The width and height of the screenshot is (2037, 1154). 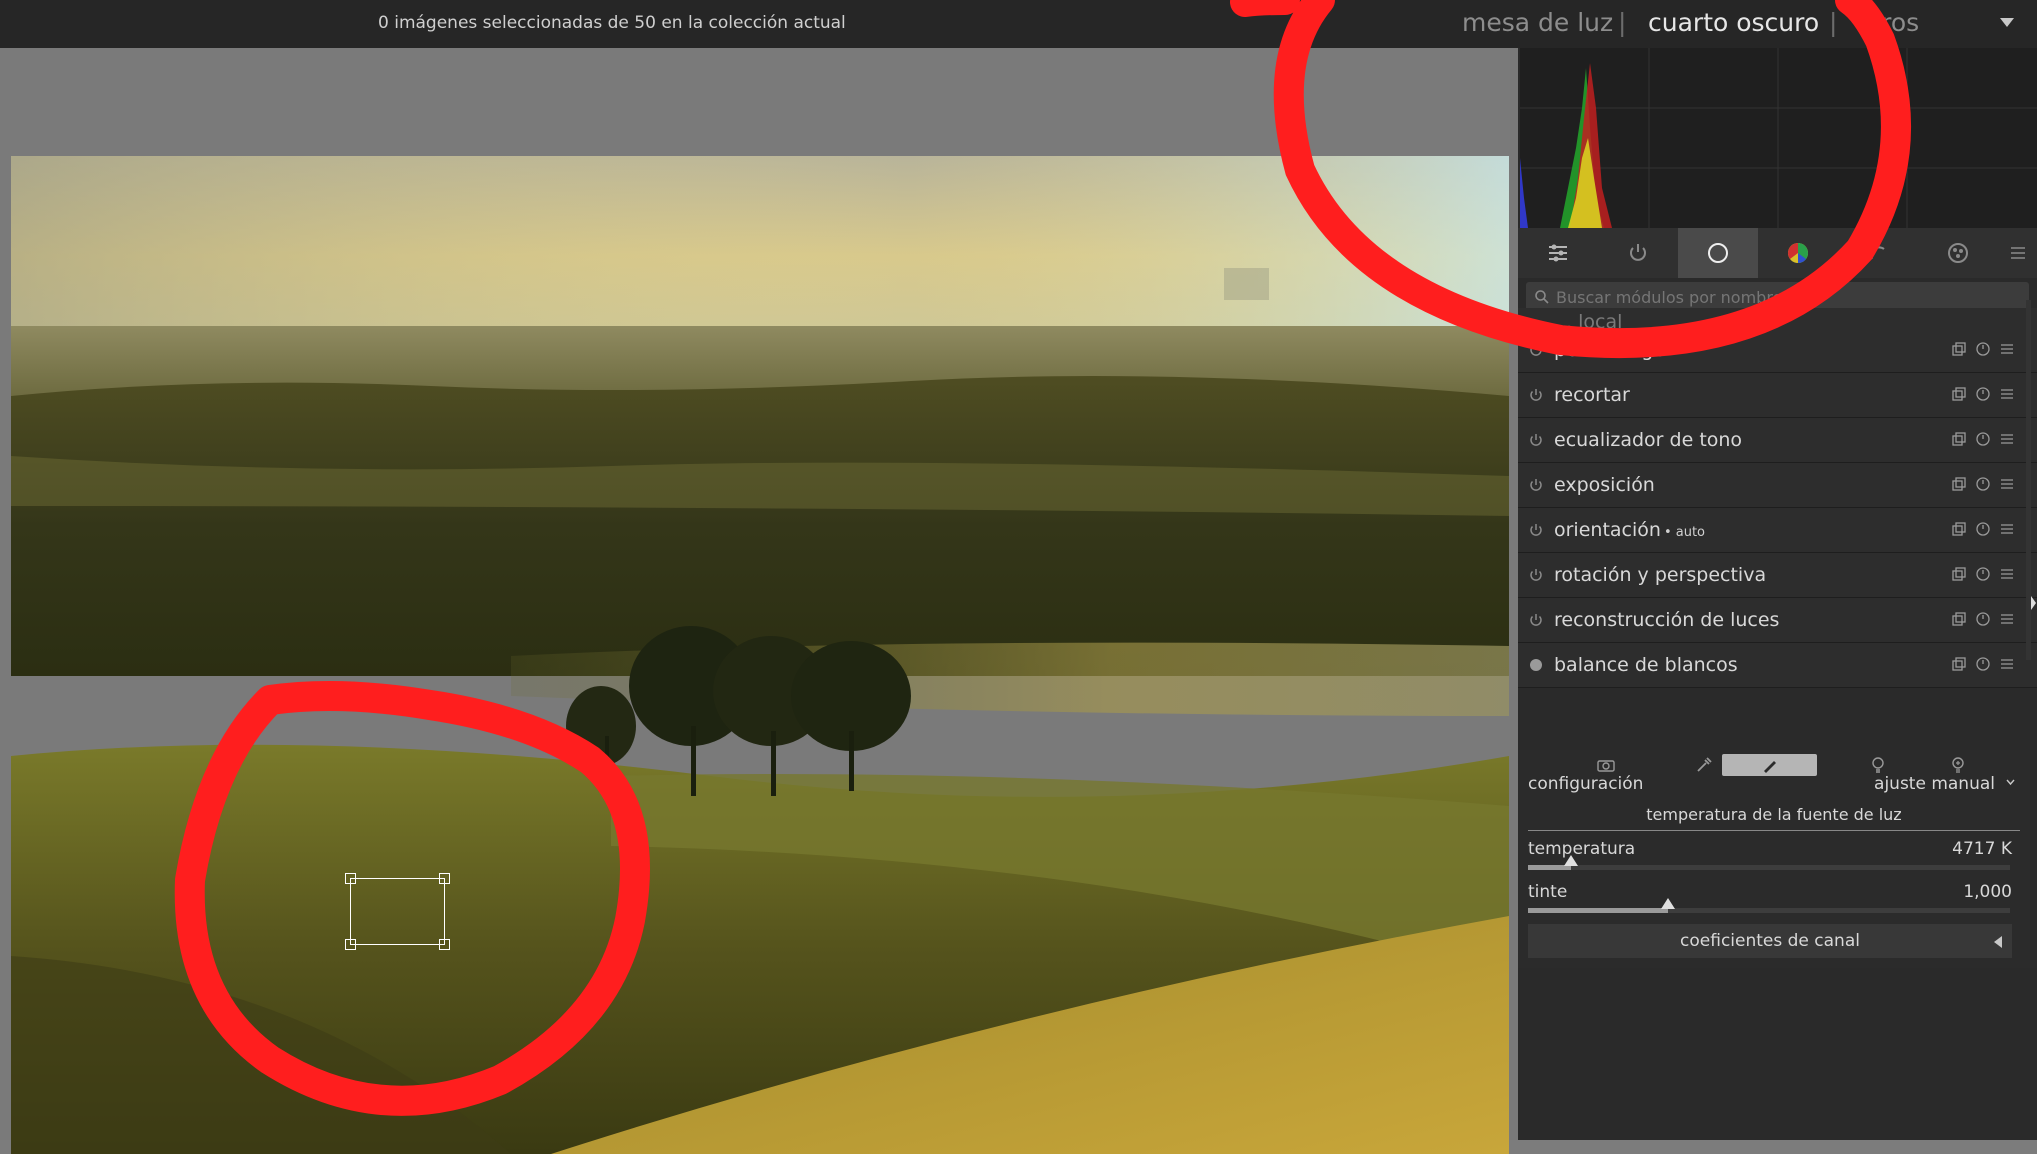 I want to click on channel-coefficients-section: coeficientes de canal, so click(x=1770, y=941).